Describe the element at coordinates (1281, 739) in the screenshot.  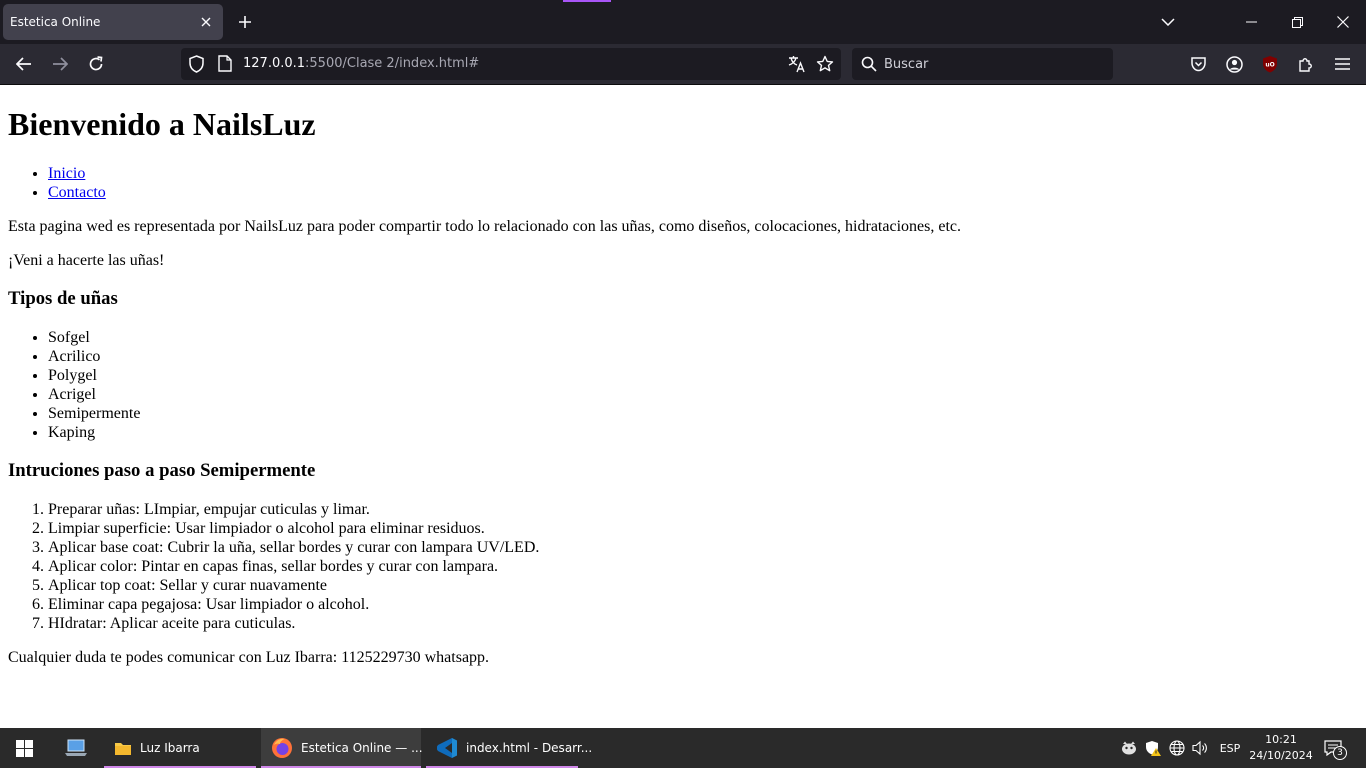
I see `clock-time: 10:21` at that location.